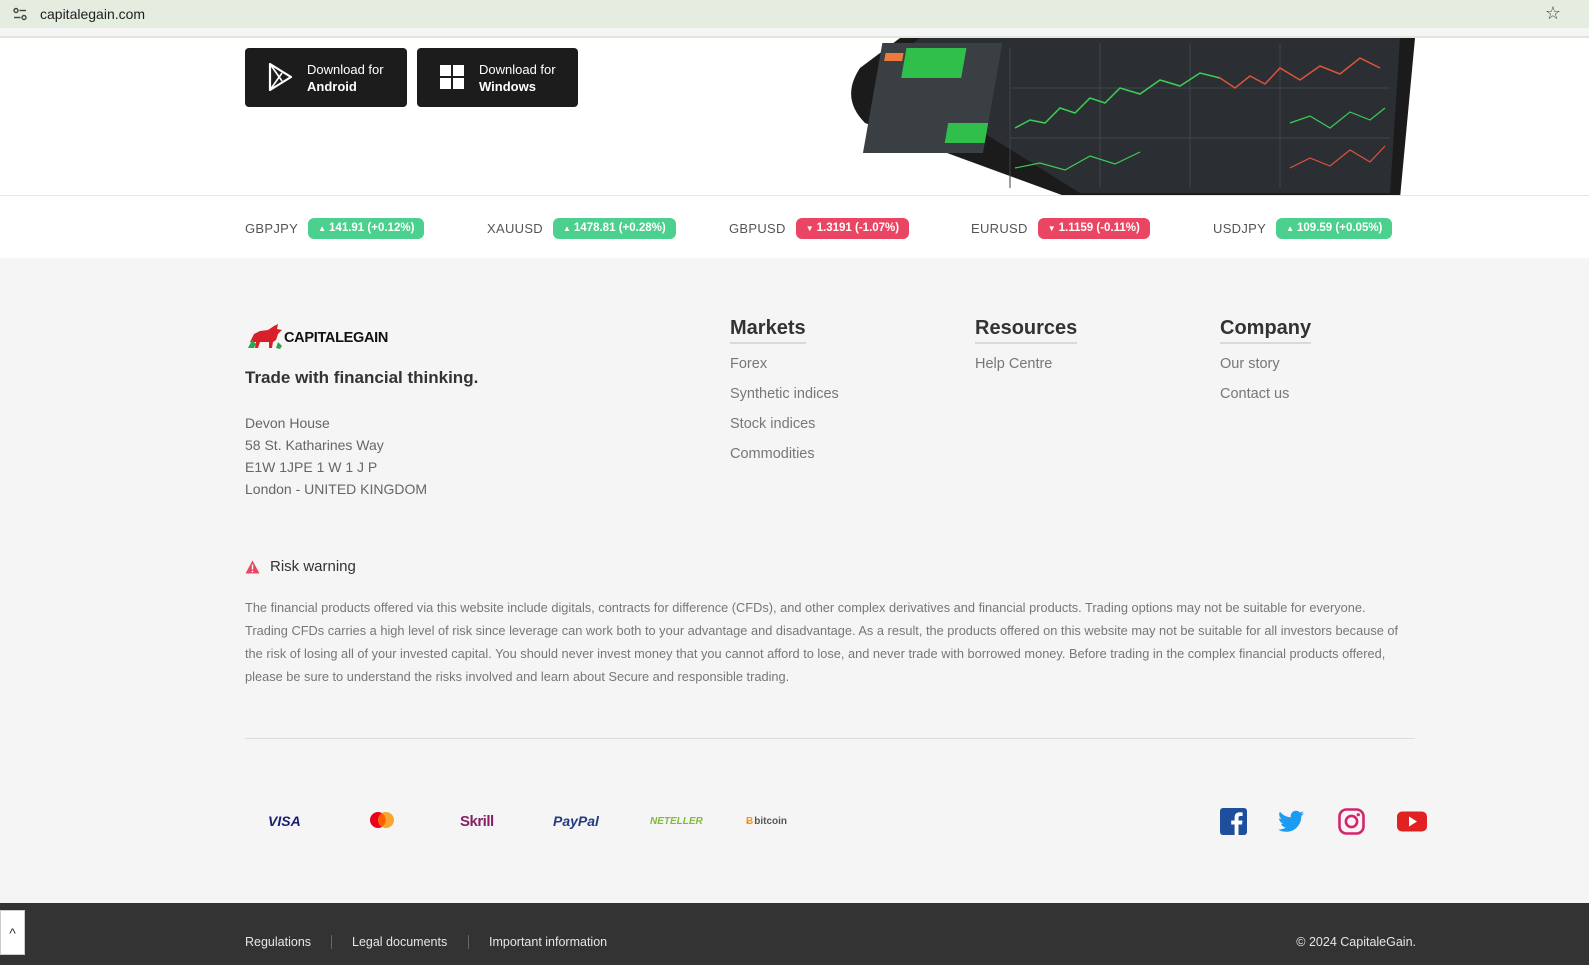  Describe the element at coordinates (784, 424) in the screenshot. I see `footer-link-stock-indices: Stock indices` at that location.